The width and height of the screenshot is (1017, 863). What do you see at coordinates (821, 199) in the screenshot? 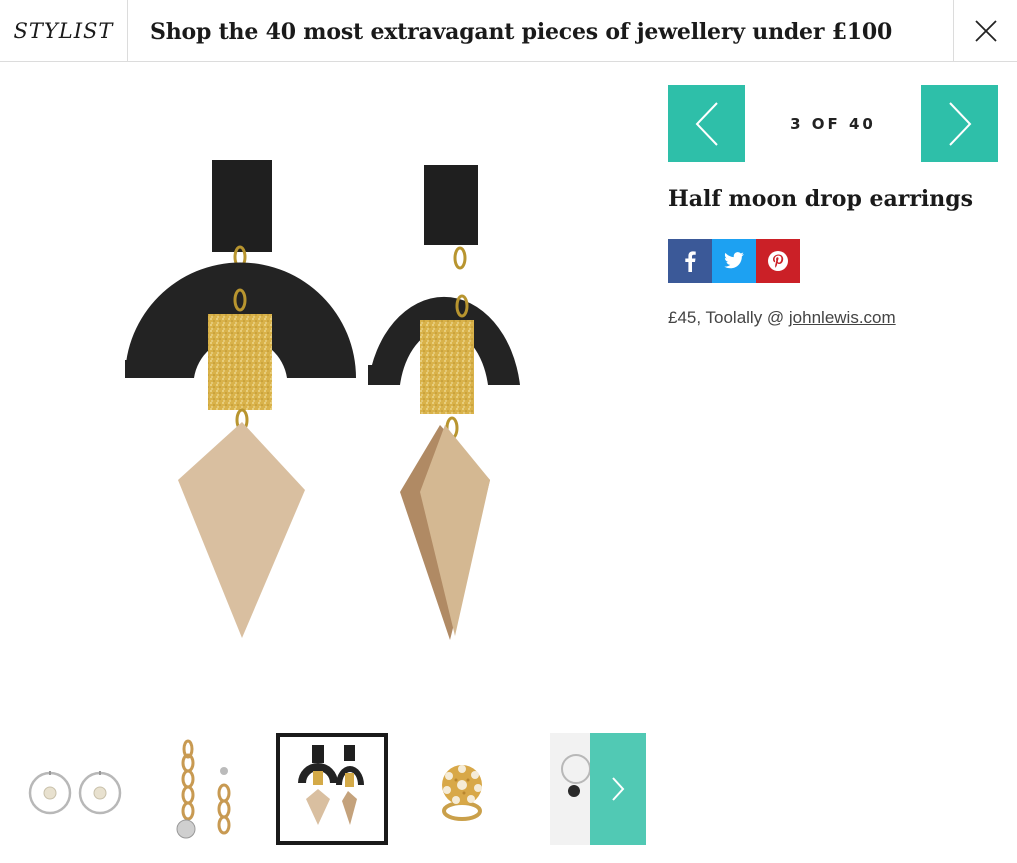
I see `item-title: Half moon drop earrings` at bounding box center [821, 199].